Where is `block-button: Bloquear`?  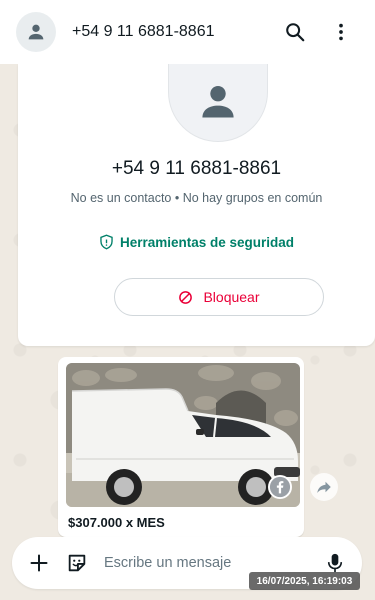
block-button: Bloquear is located at coordinates (219, 297).